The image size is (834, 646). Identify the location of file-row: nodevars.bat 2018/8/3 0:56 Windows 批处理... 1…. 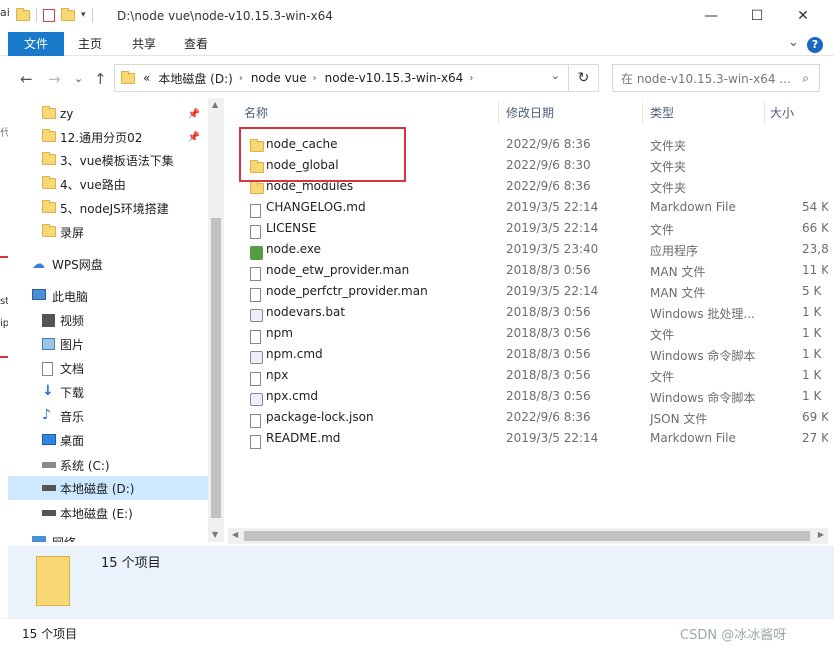
(528, 312).